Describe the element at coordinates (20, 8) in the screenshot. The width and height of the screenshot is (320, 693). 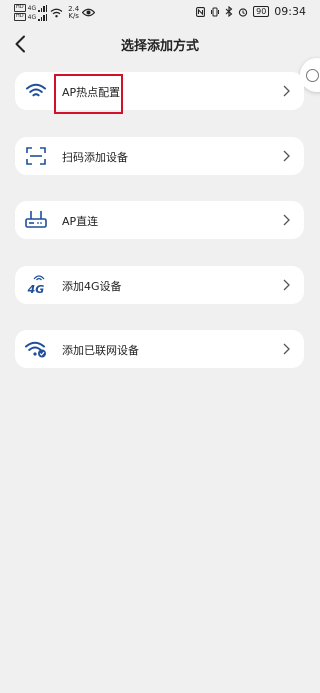
I see `sim1-hd-tag: HD` at that location.